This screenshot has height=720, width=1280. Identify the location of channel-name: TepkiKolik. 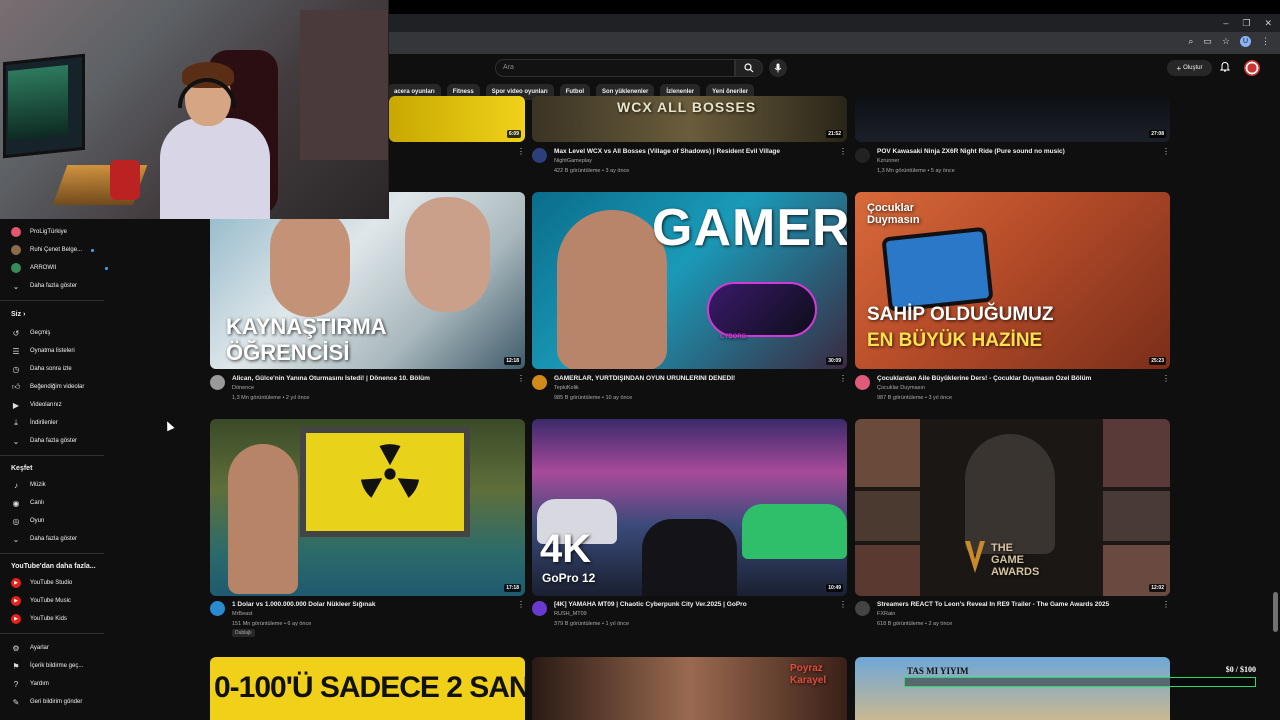
(566, 388).